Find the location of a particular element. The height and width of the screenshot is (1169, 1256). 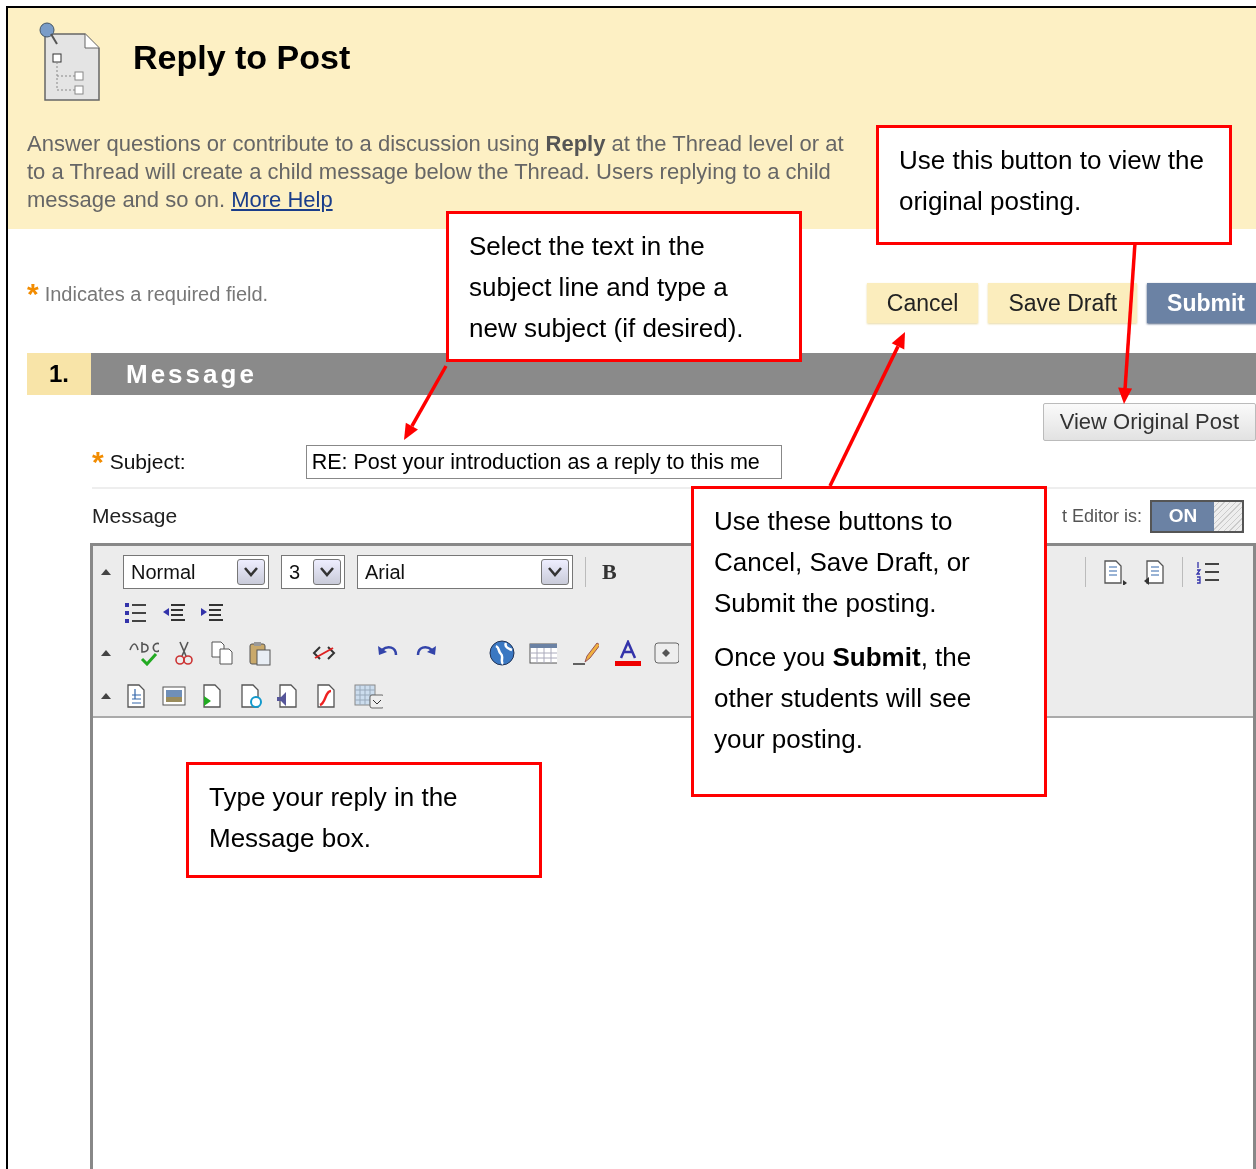

font-family-select: Arial is located at coordinates (465, 572).